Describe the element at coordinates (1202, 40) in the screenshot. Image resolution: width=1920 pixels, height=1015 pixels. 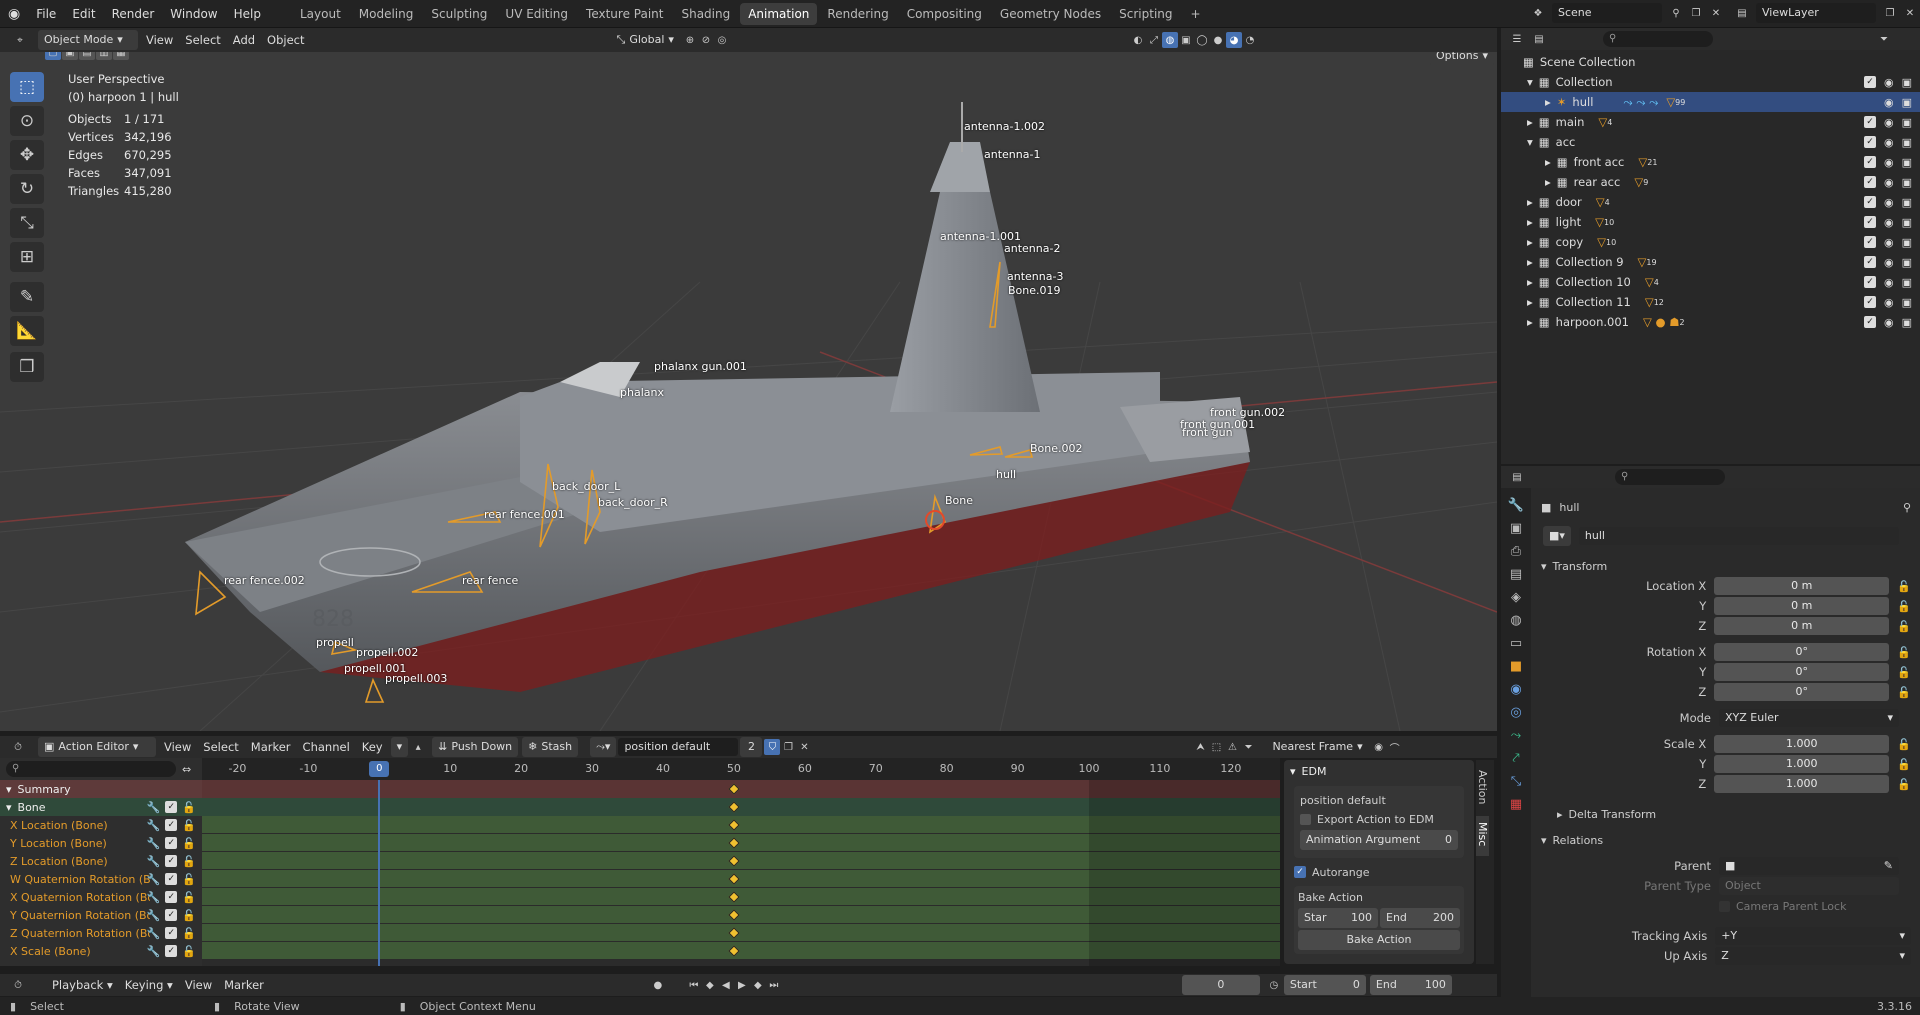
I see `wireframe-shading-icon: ◯` at that location.